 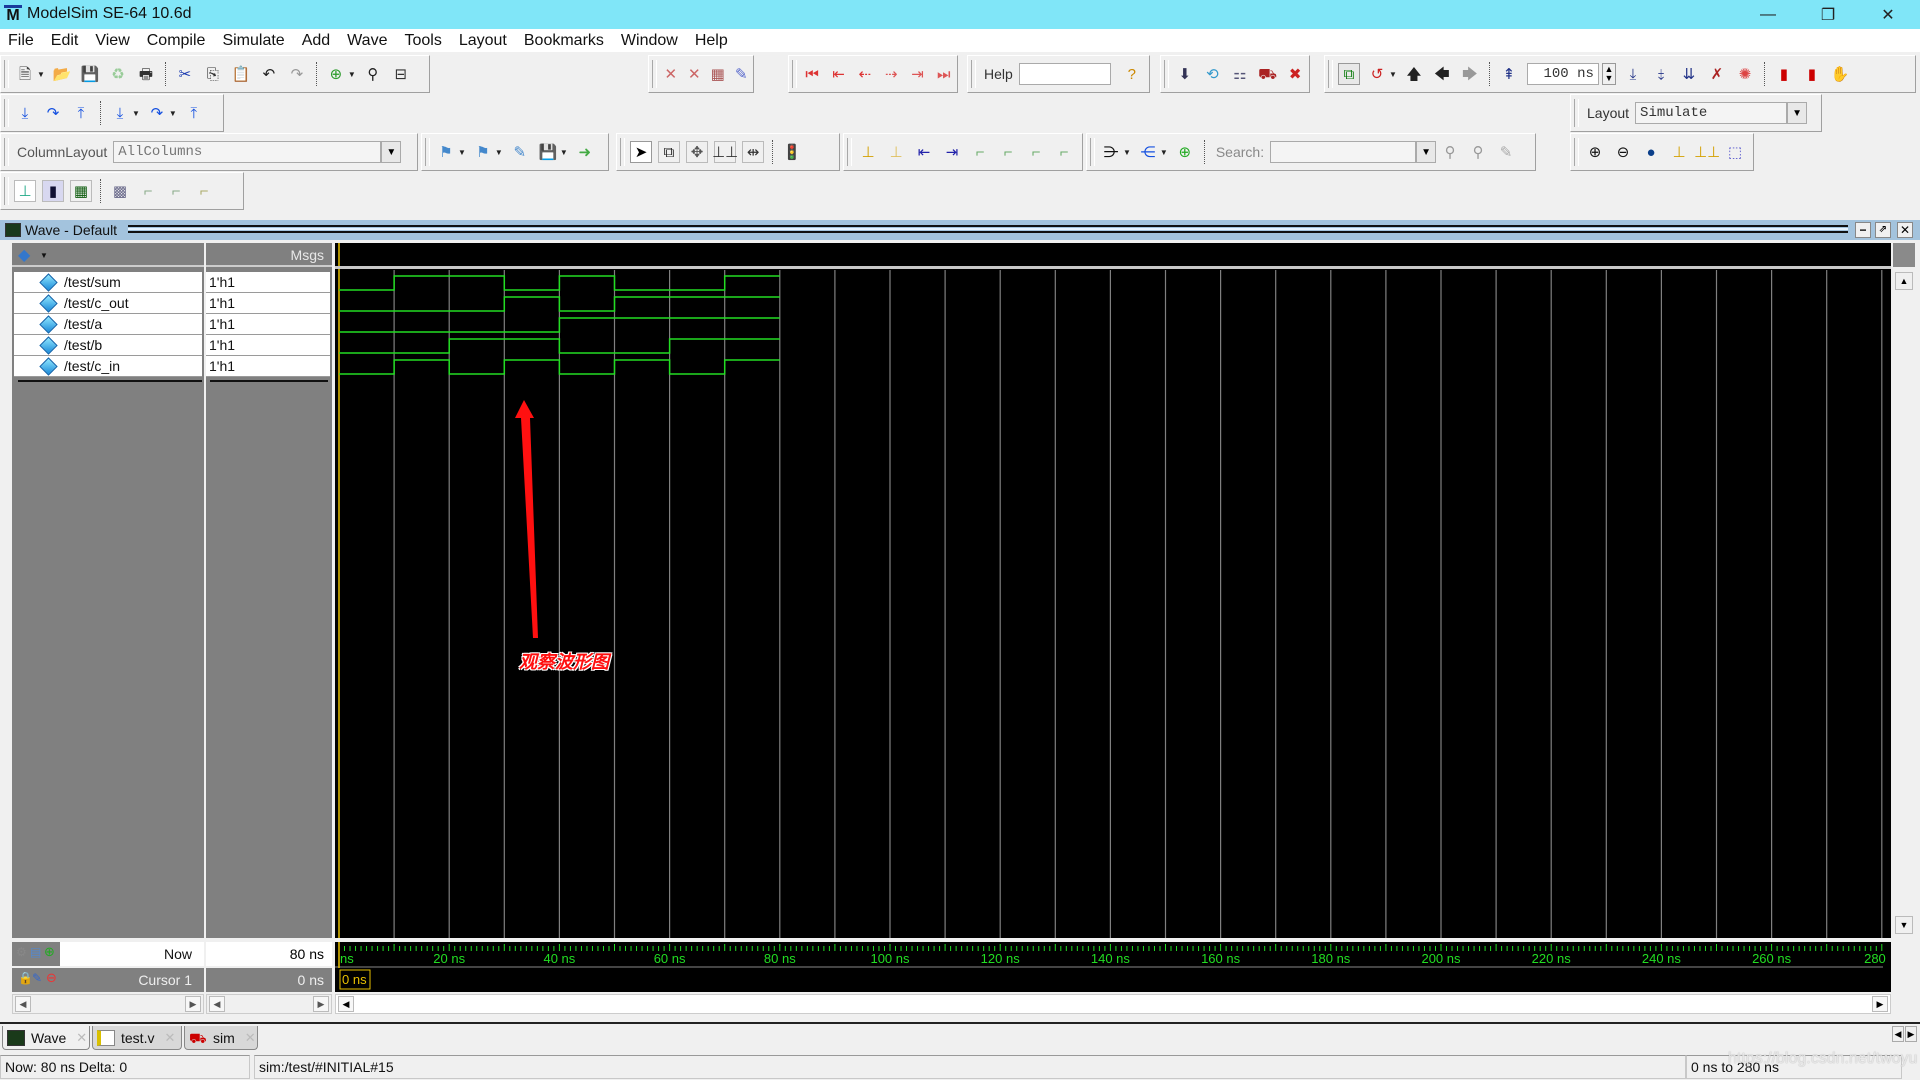 I want to click on expand-time-dropdown-icon: ▼, so click(x=1127, y=152).